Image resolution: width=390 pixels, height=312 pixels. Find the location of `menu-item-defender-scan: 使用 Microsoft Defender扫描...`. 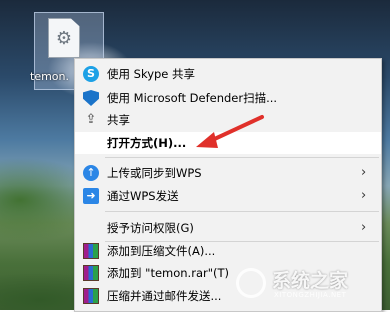

menu-item-defender-scan: 使用 Microsoft Defender扫描... is located at coordinates (228, 98).